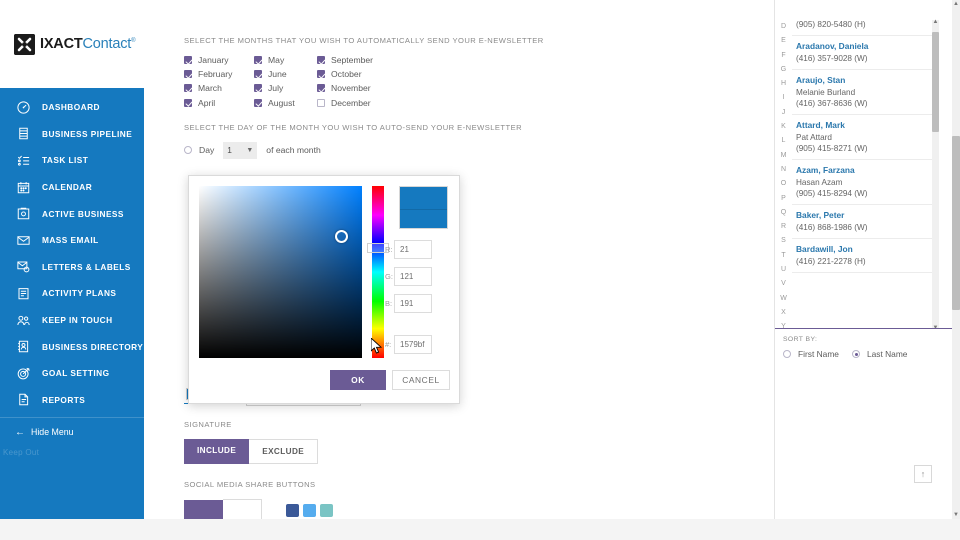 The height and width of the screenshot is (540, 960). Describe the element at coordinates (72, 432) in the screenshot. I see `hide-menu-button: ← Hide Menu` at that location.